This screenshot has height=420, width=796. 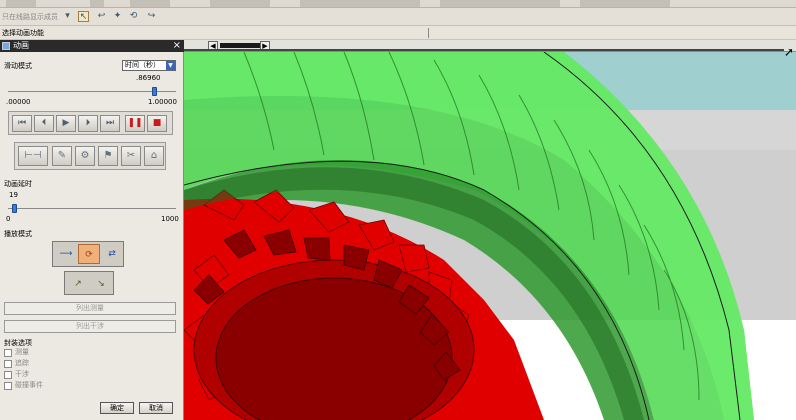 What do you see at coordinates (6, 46) in the screenshot?
I see `animation-icon` at bounding box center [6, 46].